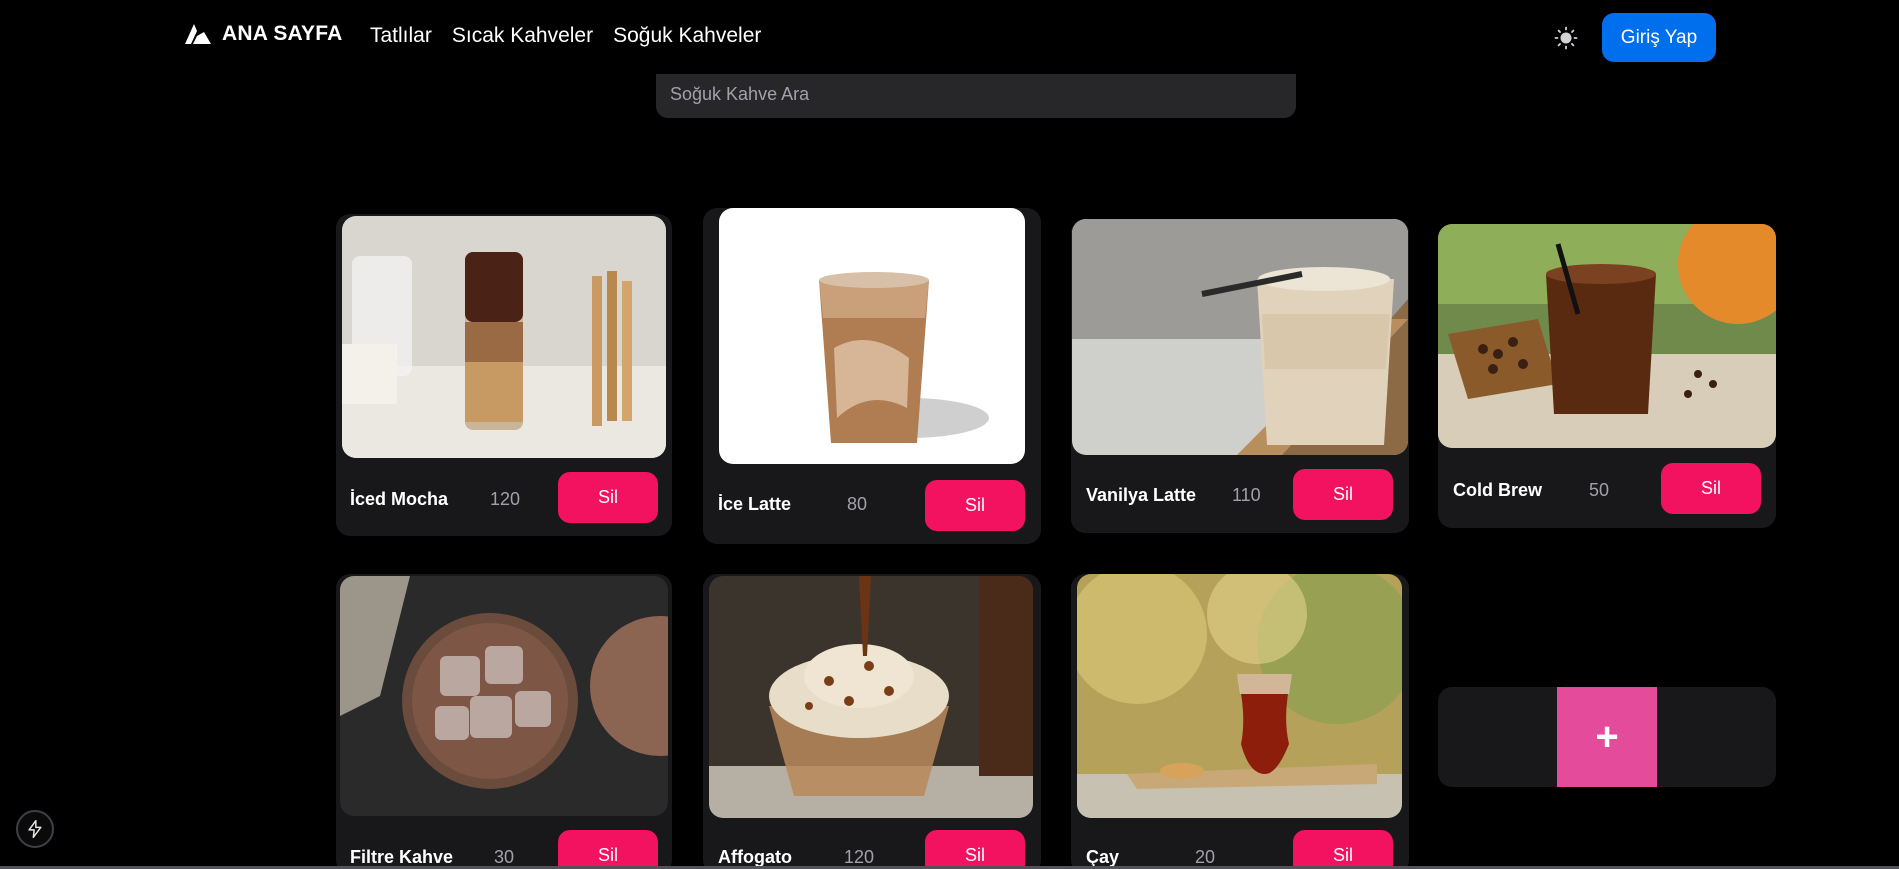 The height and width of the screenshot is (869, 1899). I want to click on search-input, so click(976, 94).